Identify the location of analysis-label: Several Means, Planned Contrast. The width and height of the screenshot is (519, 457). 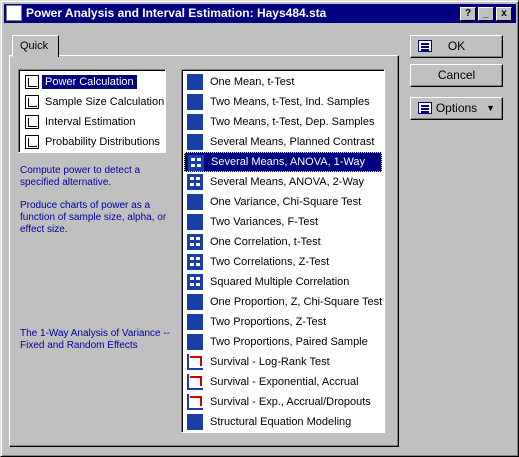
(292, 142).